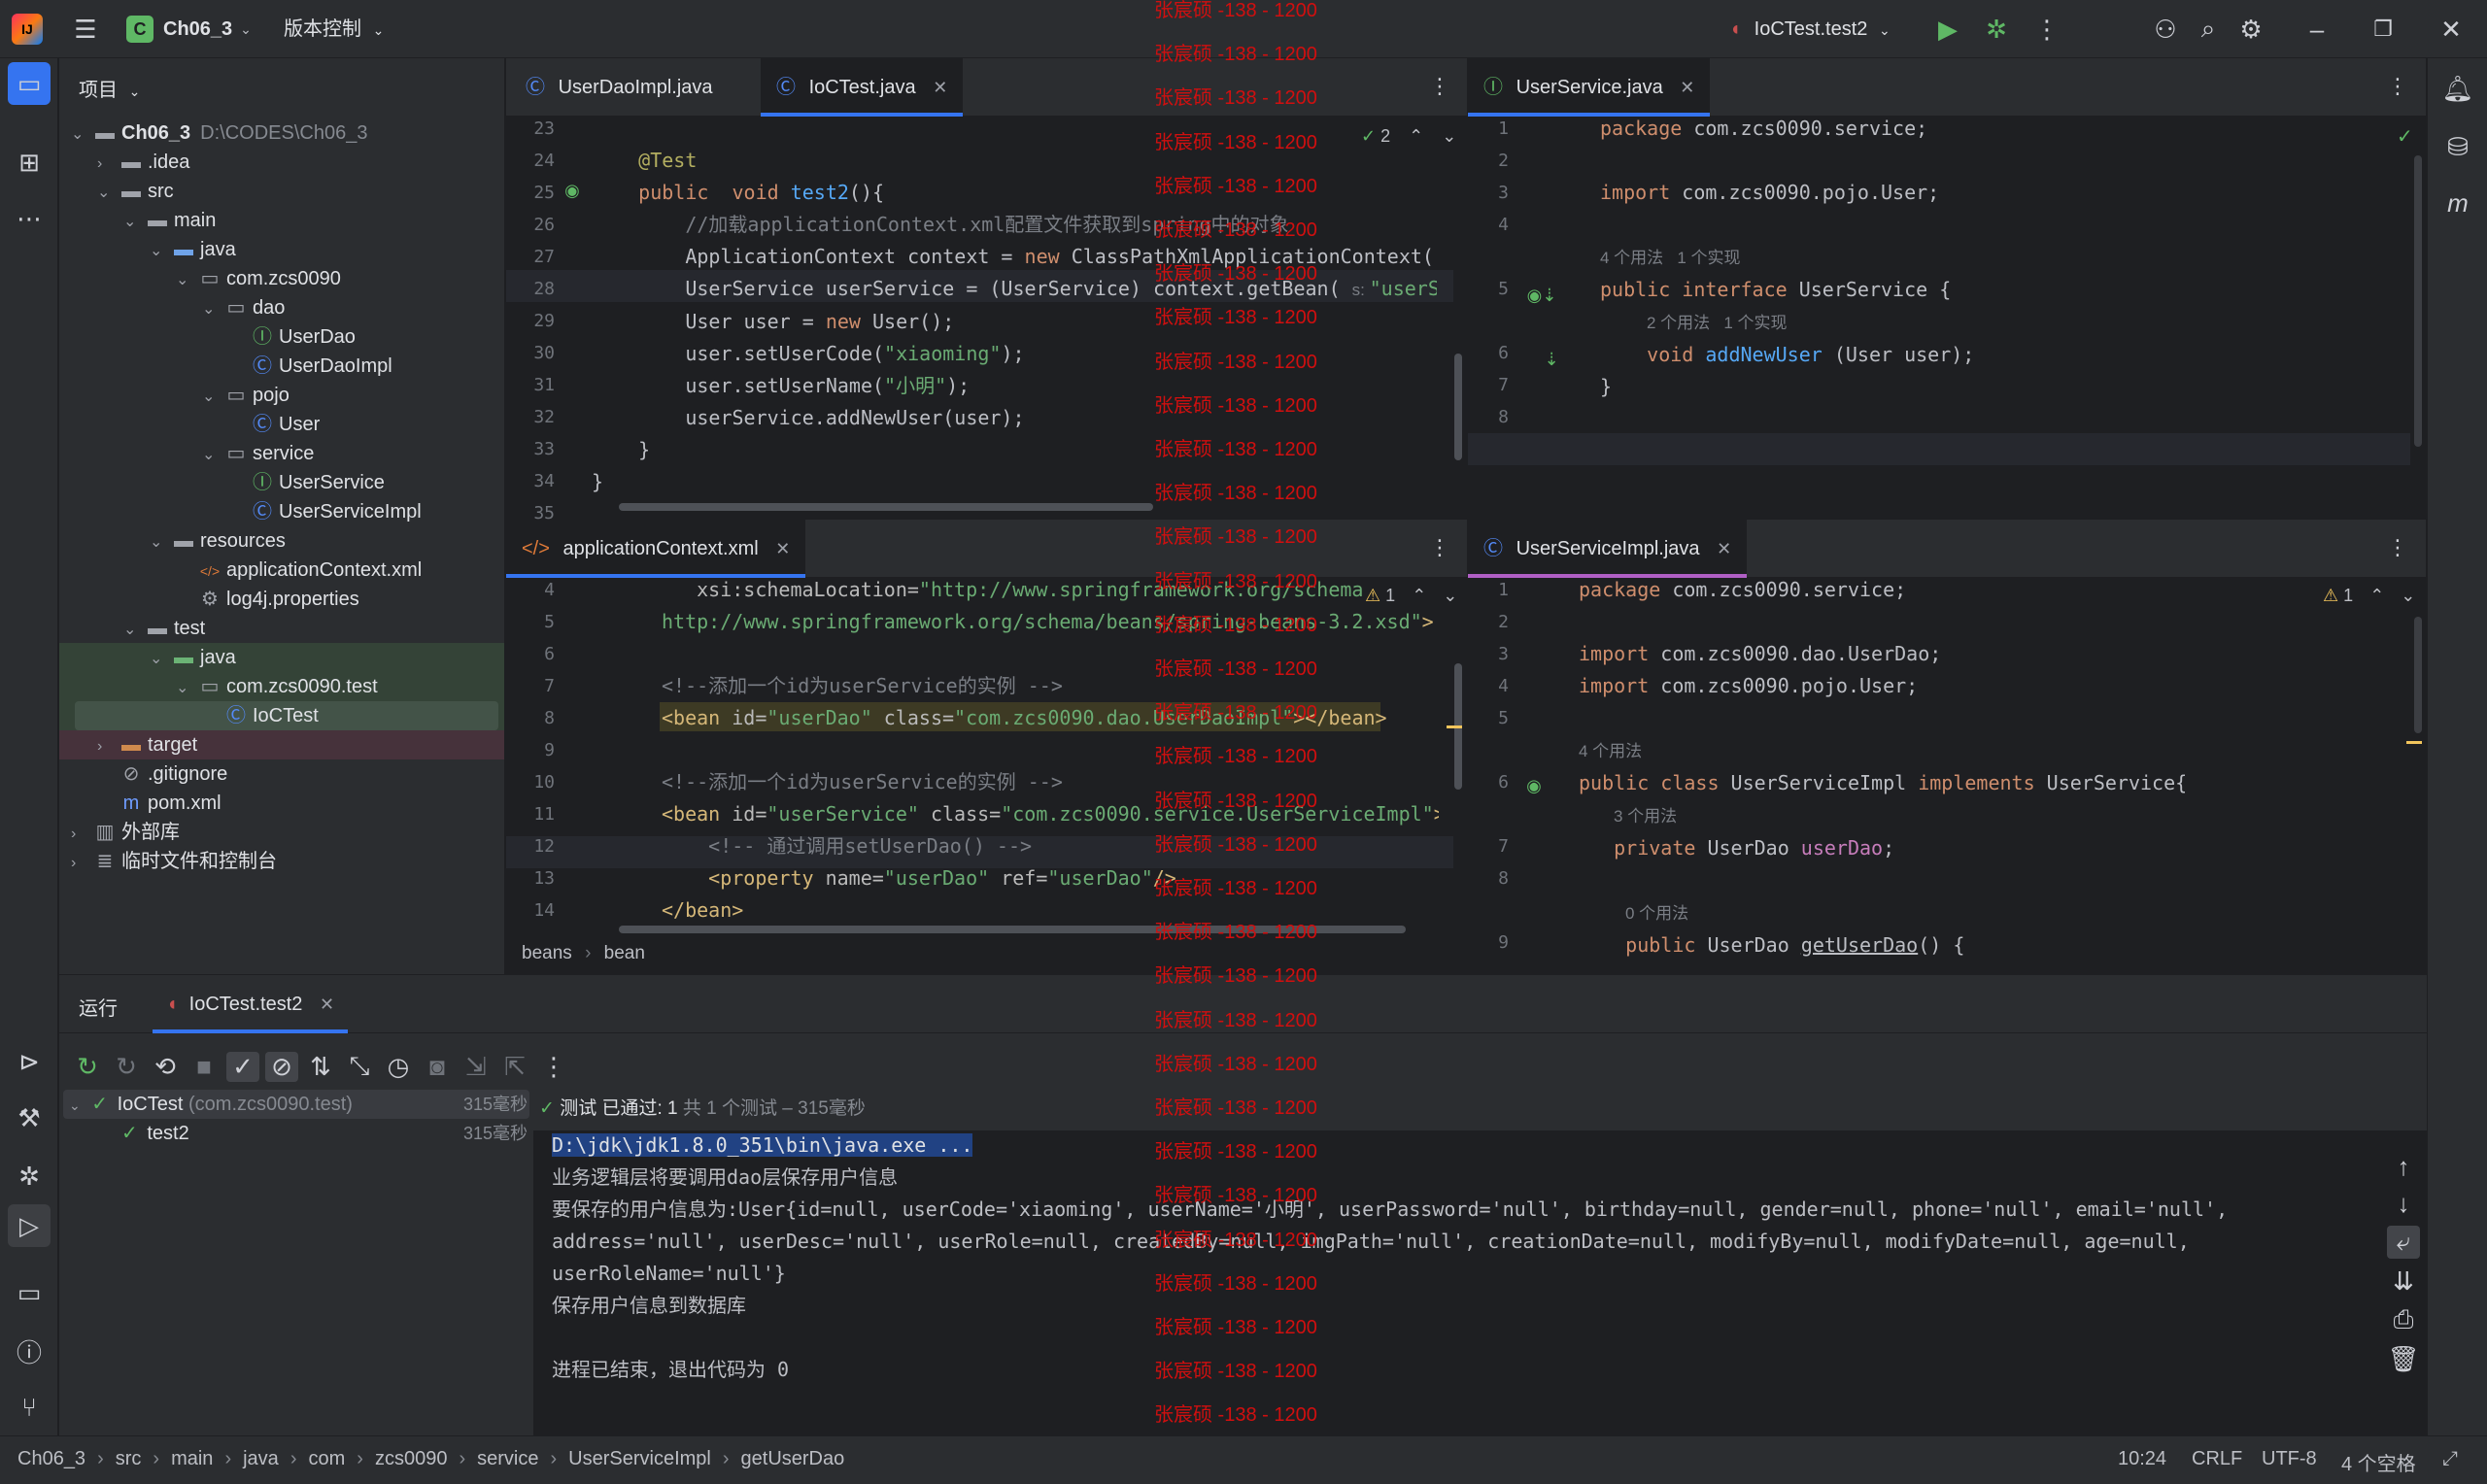  What do you see at coordinates (29, 1293) in the screenshot?
I see `terminal-icon: ▭` at bounding box center [29, 1293].